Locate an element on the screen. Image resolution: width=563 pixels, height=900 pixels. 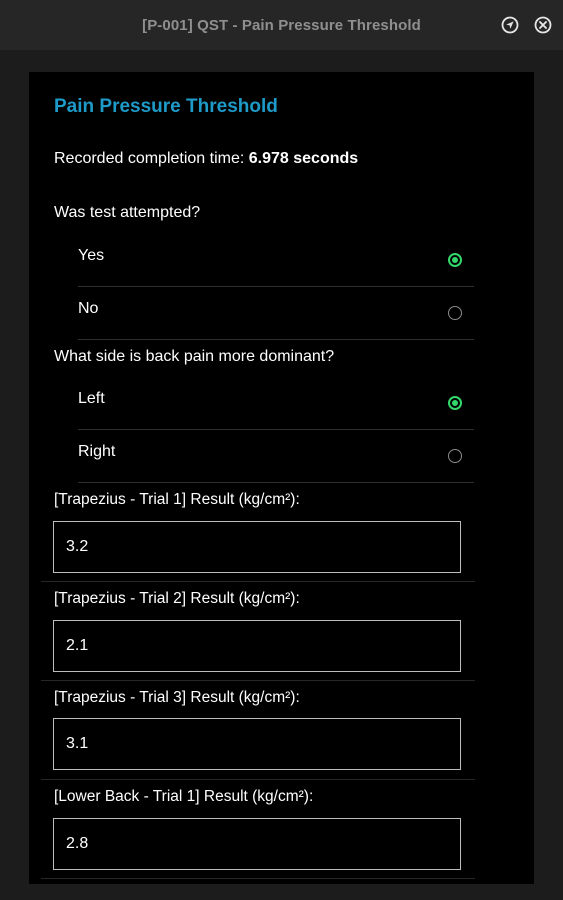
lower-back-trial-1-input is located at coordinates (257, 844).